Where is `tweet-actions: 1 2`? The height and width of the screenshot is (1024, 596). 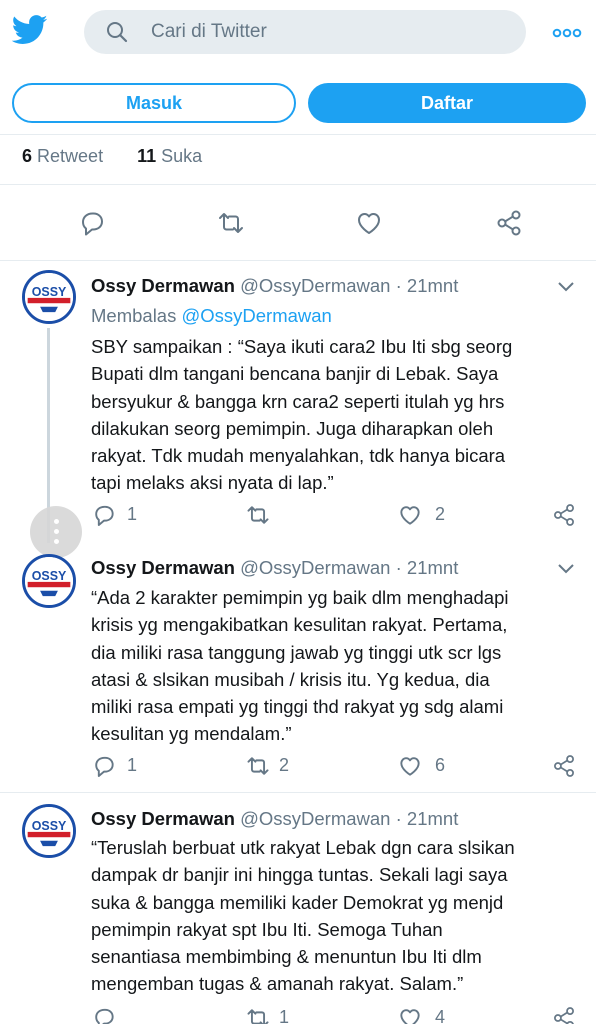
tweet-actions: 1 2 is located at coordinates (336, 516).